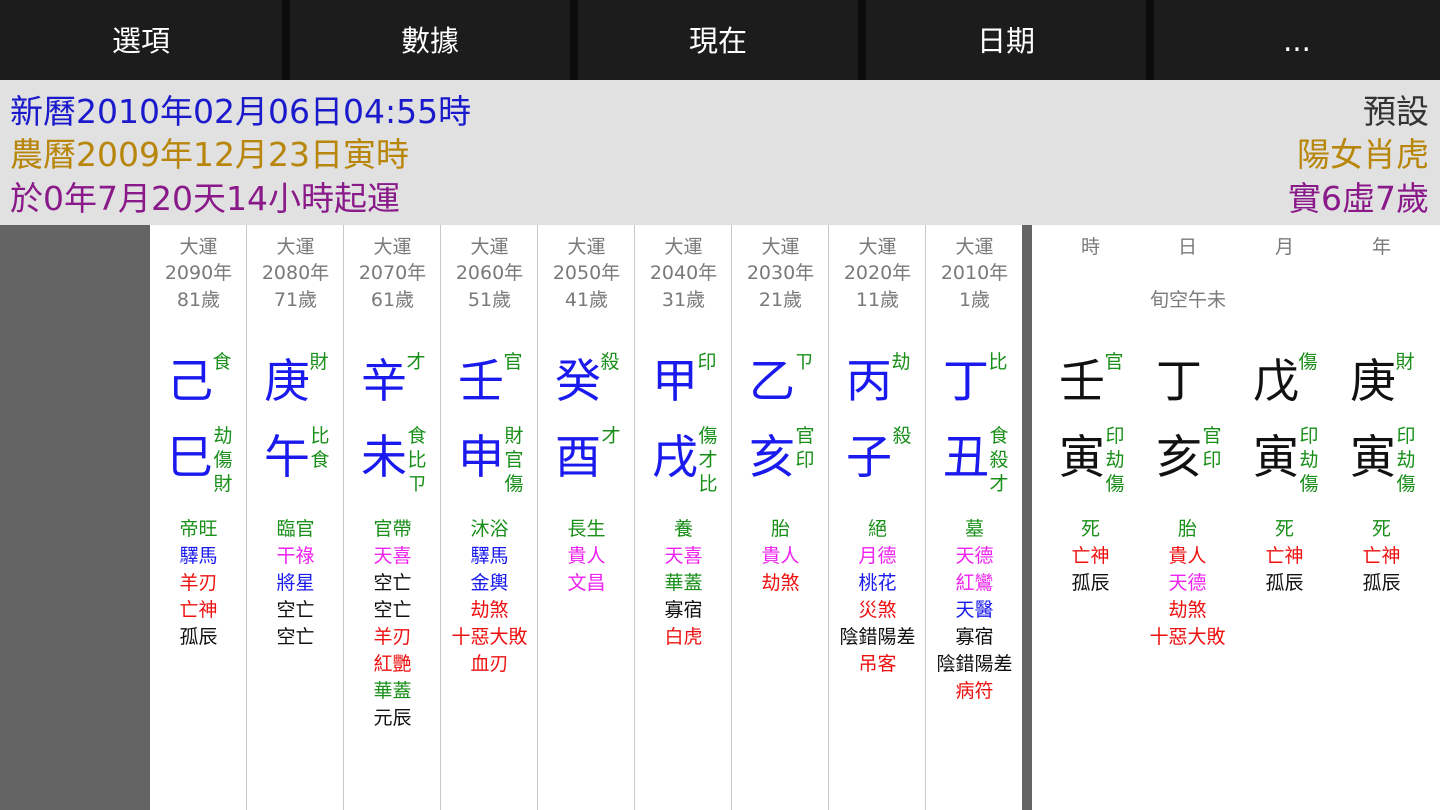 Image resolution: width=1440 pixels, height=810 pixels. I want to click on luck-pillar-column: 大運 2080年 71歲庚財午比食臨官 干祿 將星 空亡 空亡, so click(295, 517).